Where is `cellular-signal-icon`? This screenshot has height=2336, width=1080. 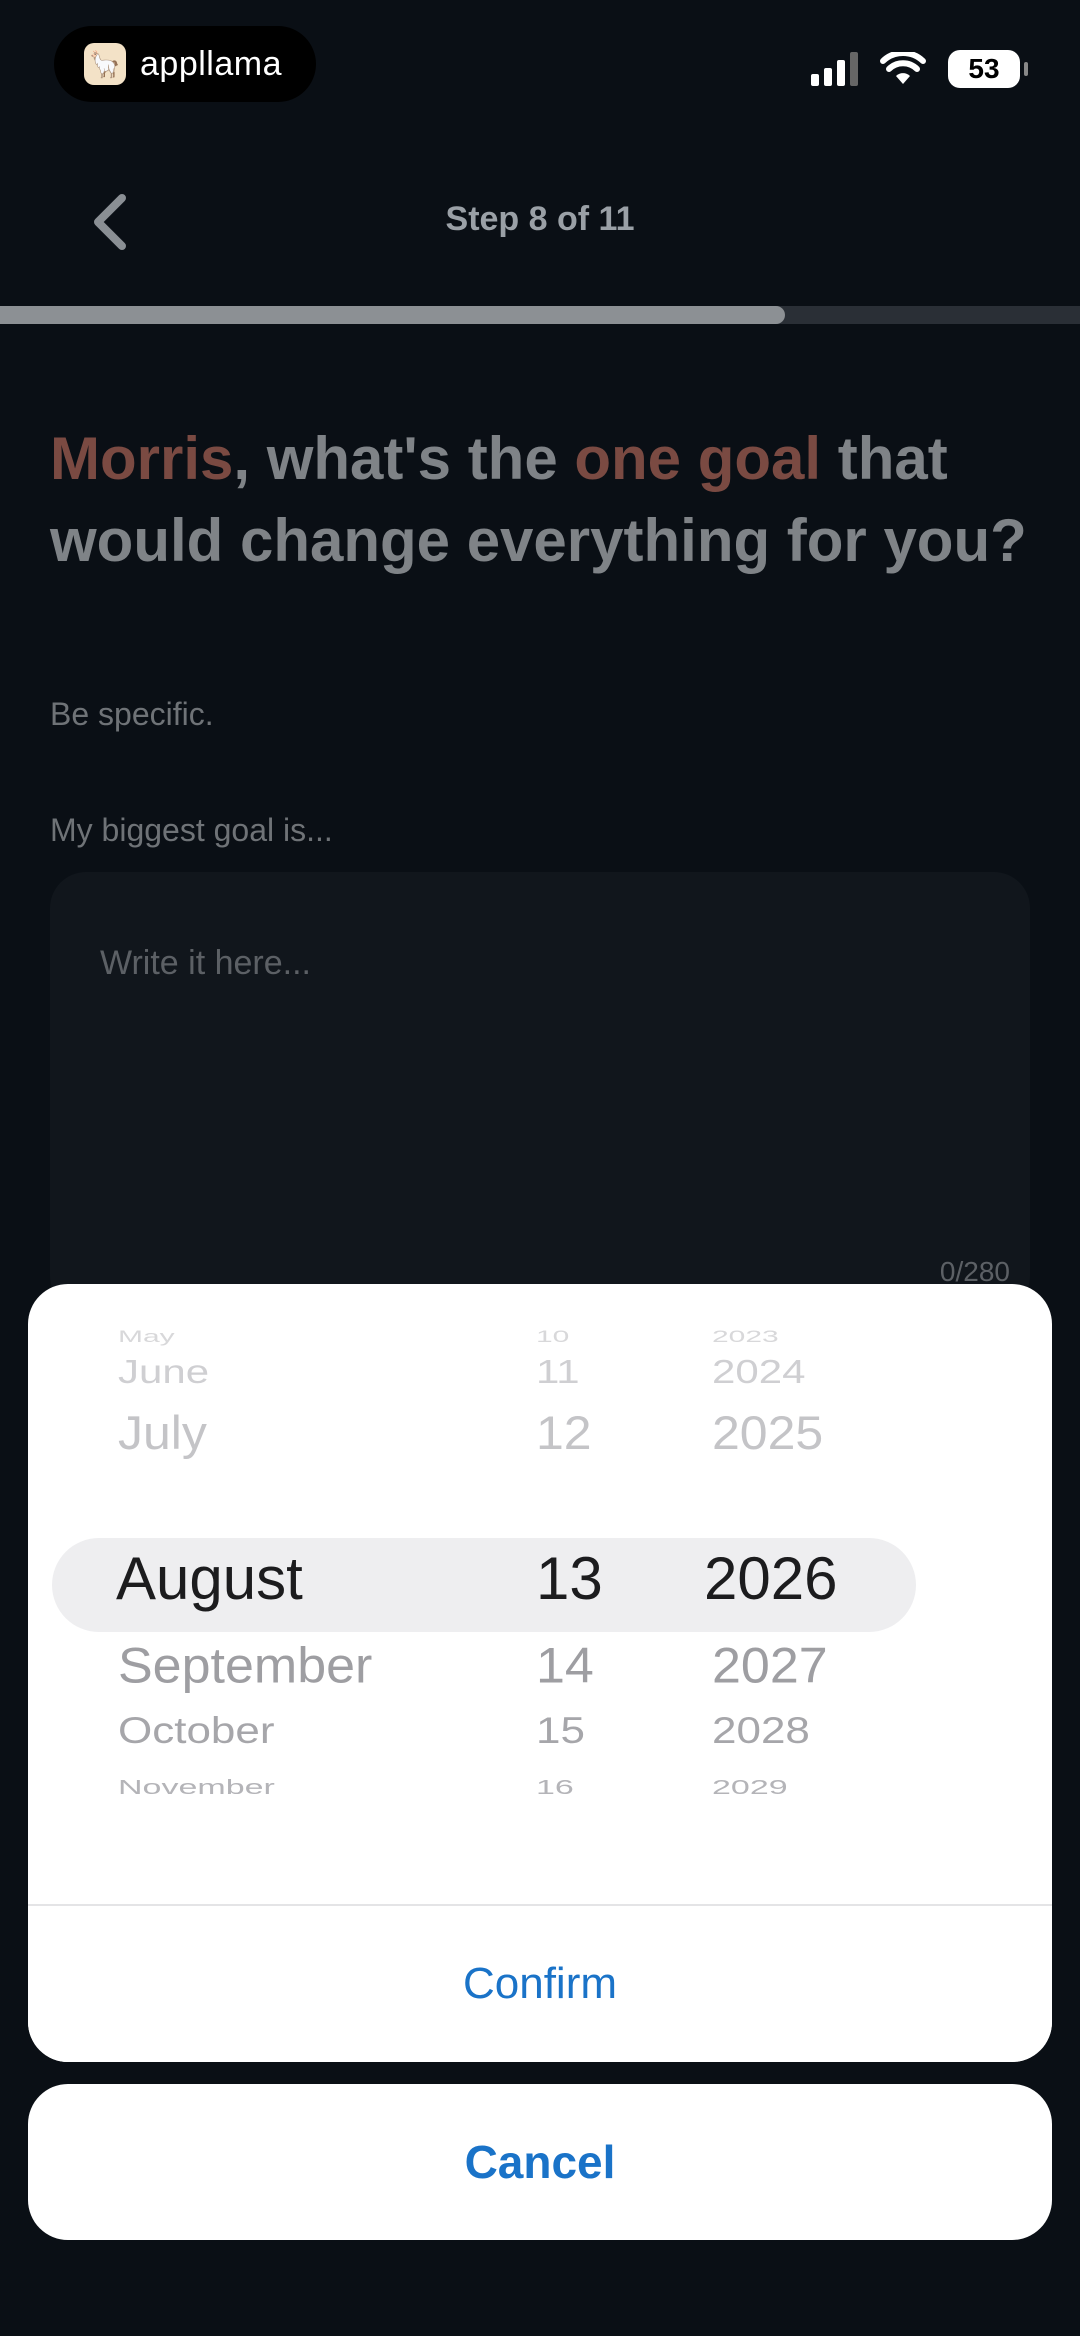
cellular-signal-icon is located at coordinates (834, 69).